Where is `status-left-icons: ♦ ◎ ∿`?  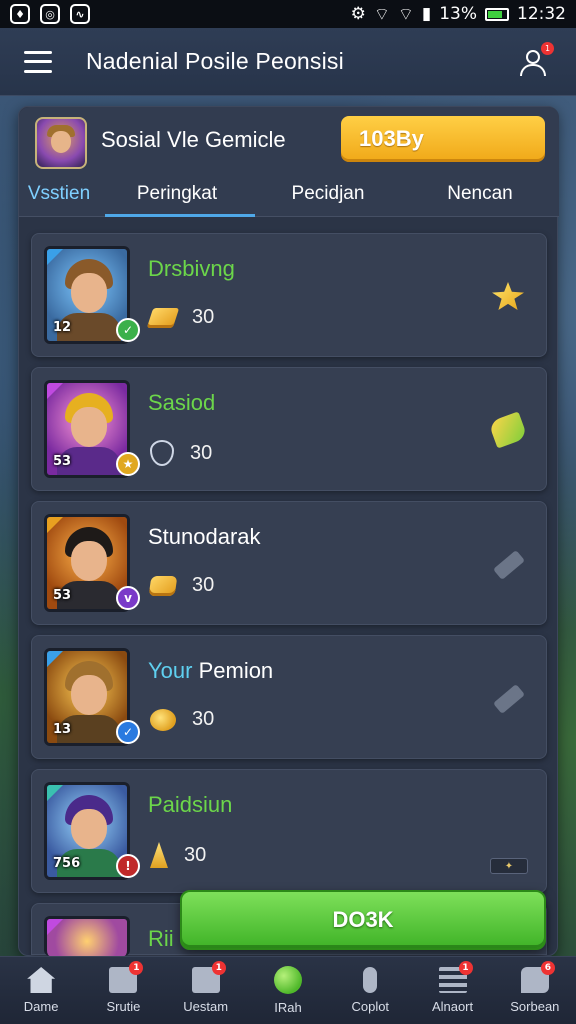 status-left-icons: ♦ ◎ ∿ is located at coordinates (50, 14).